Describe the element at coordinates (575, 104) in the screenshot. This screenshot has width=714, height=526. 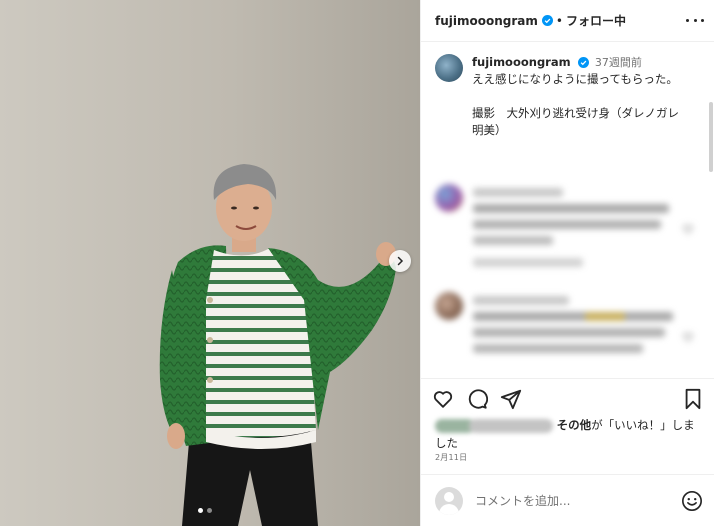
I see `caption-text: ええ感じになりように撮ってもらった。 撮影 大外刈り逃れ受け身（ダレノガレ明美）` at that location.